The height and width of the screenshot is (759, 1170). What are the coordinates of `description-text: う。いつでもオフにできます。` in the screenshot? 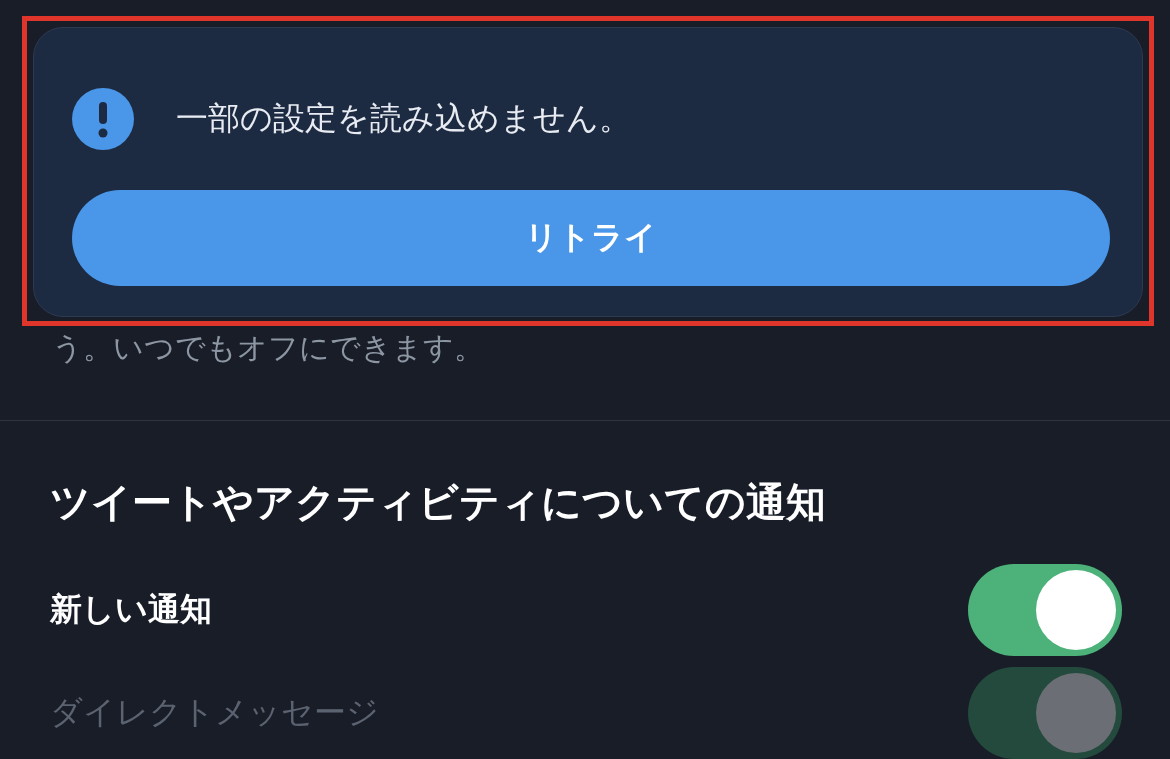 It's located at (268, 348).